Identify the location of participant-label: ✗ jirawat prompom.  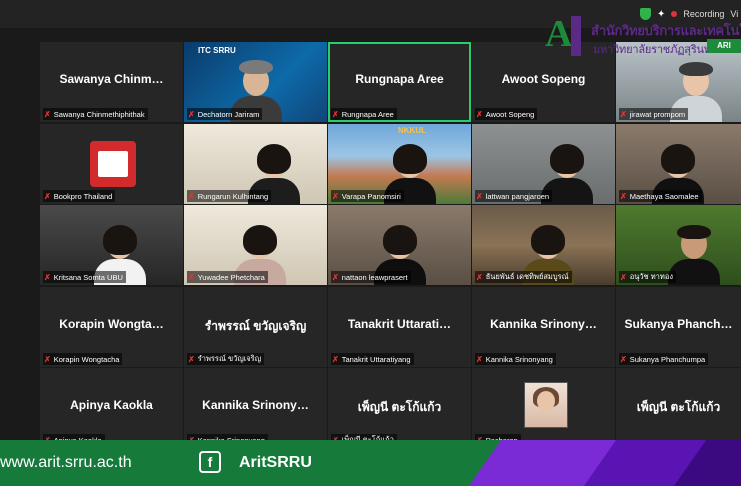
(654, 114).